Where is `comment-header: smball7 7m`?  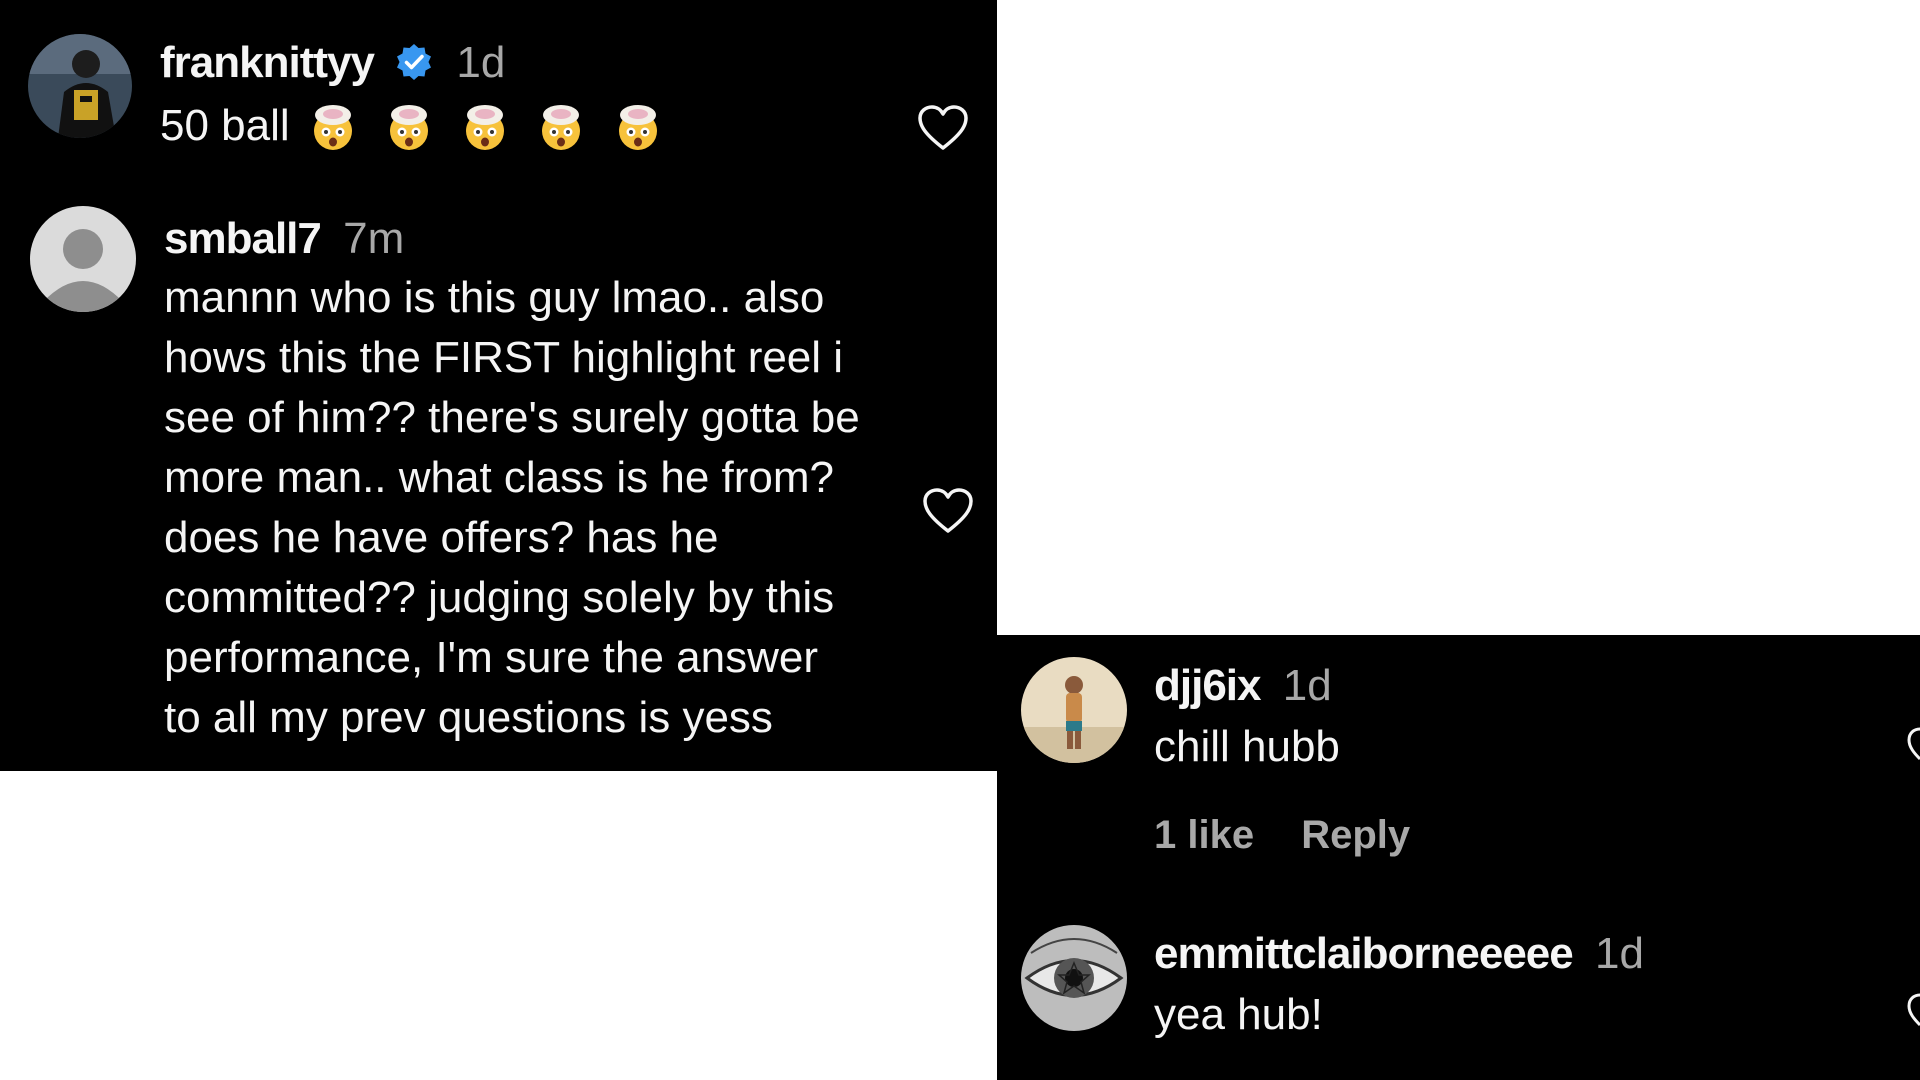
comment-header: smball7 7m is located at coordinates (284, 239).